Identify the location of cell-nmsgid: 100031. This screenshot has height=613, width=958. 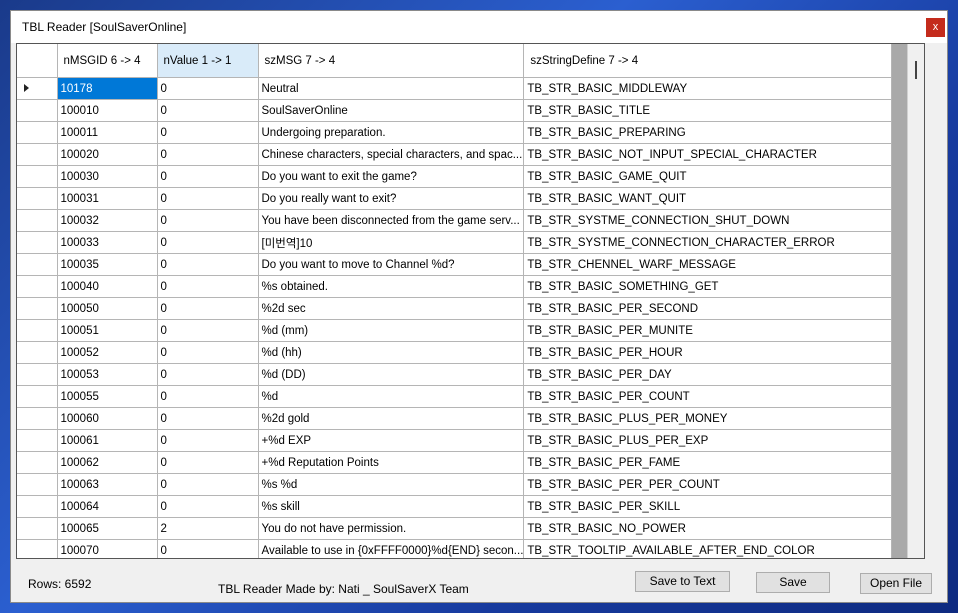
(107, 198).